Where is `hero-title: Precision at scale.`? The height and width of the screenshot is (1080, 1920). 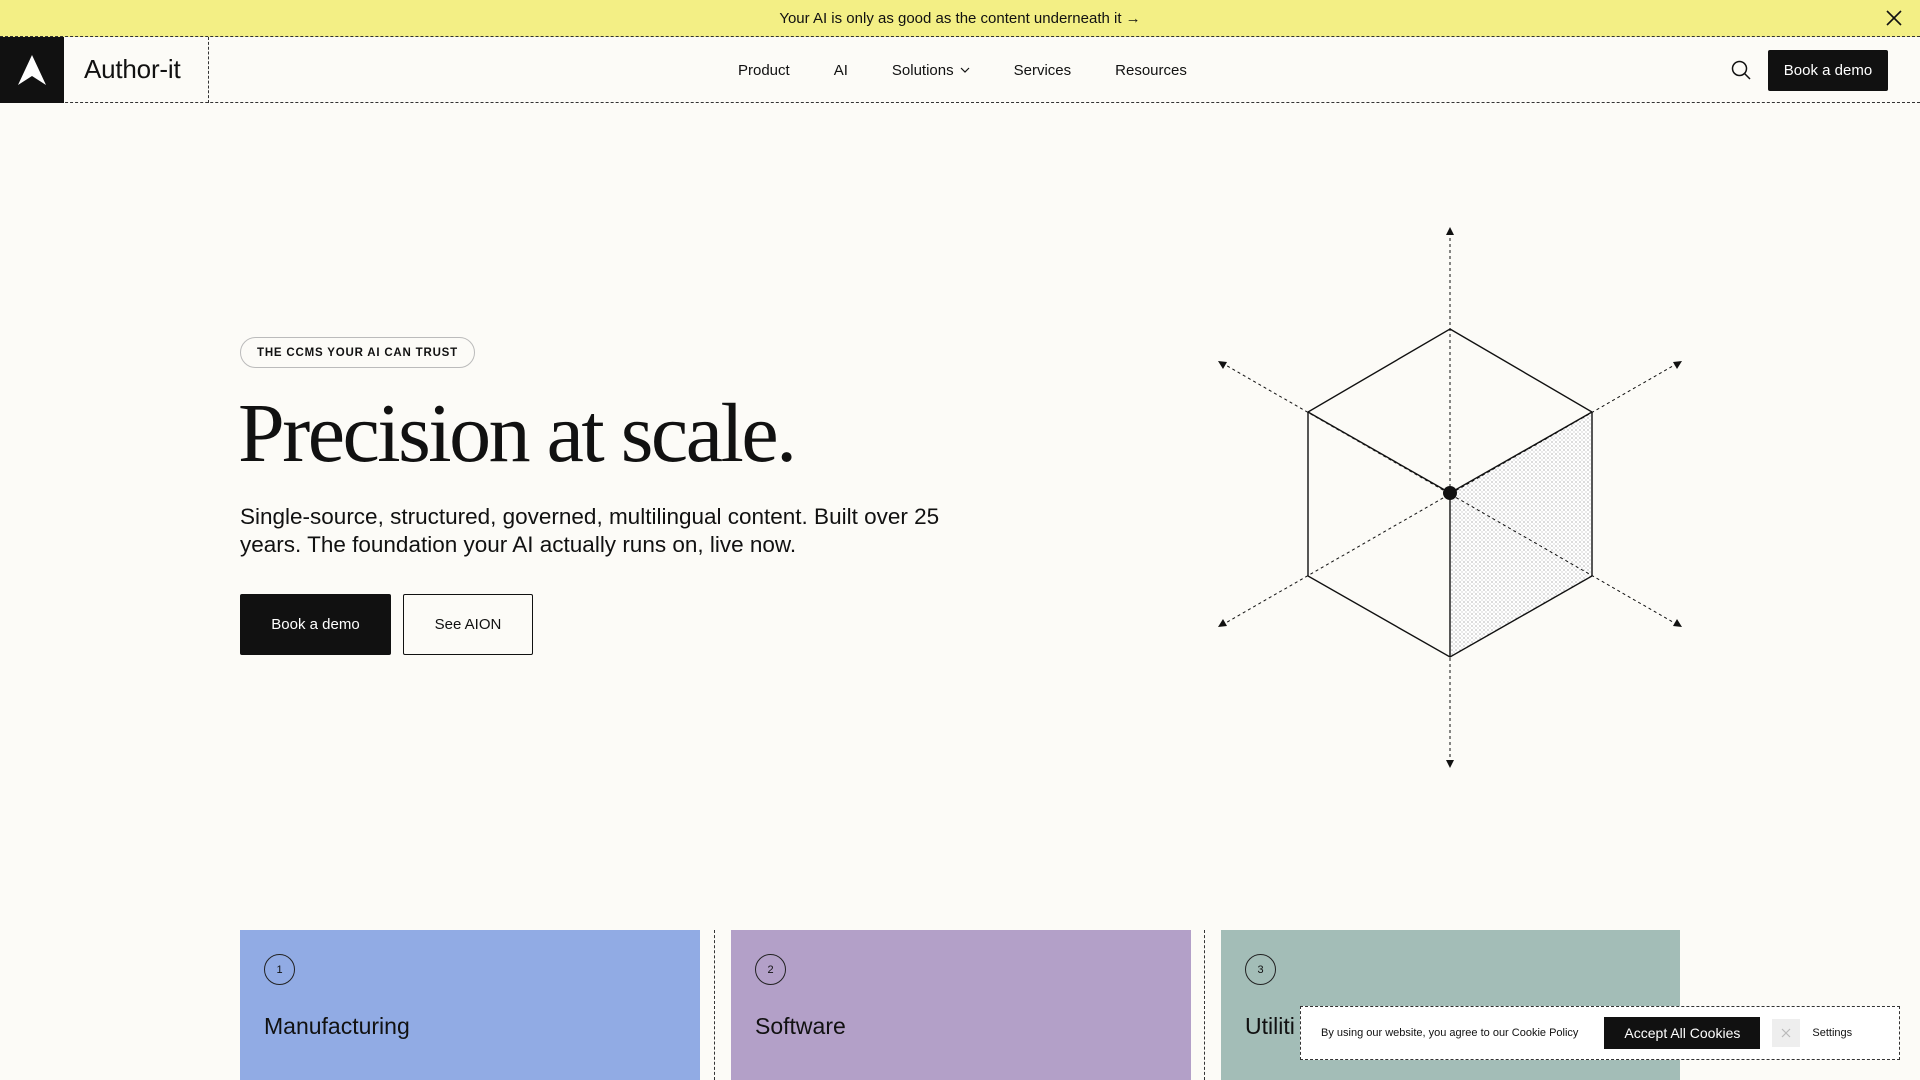 hero-title: Precision at scale. is located at coordinates (517, 433).